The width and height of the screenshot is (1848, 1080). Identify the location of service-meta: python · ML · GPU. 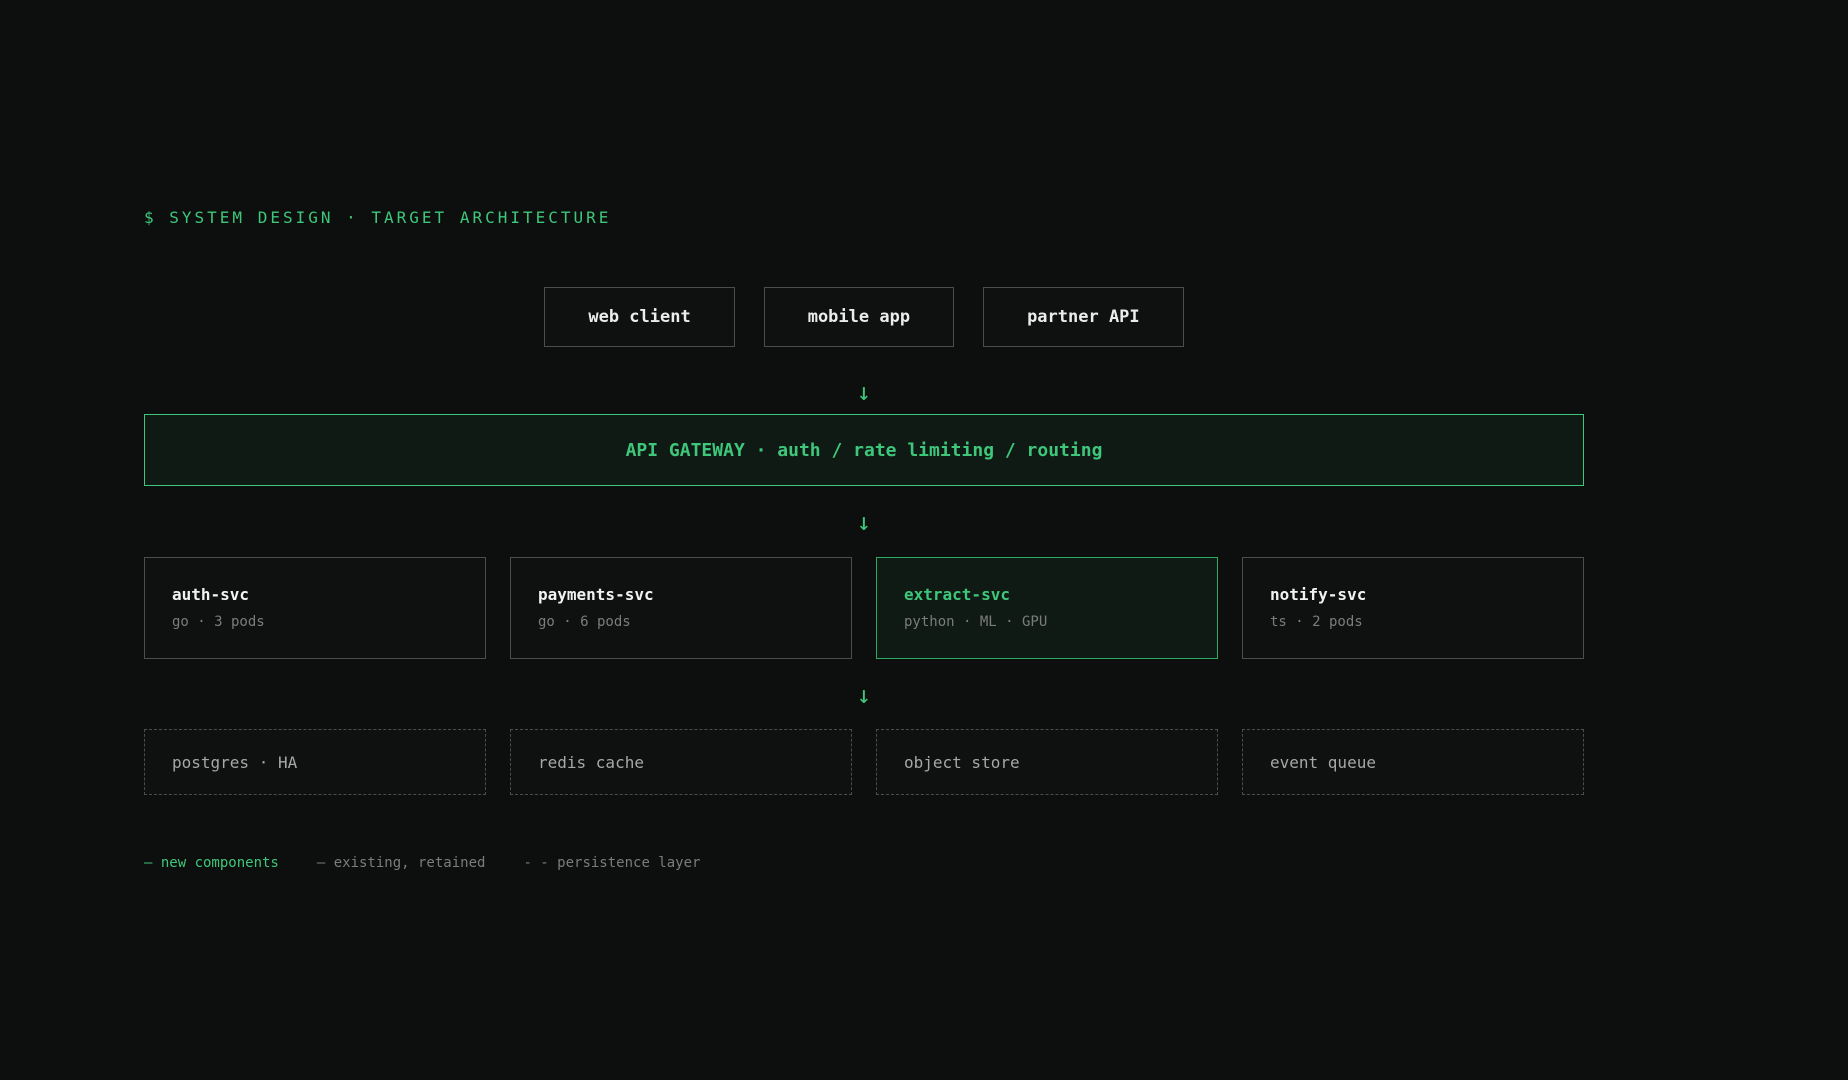
(976, 622).